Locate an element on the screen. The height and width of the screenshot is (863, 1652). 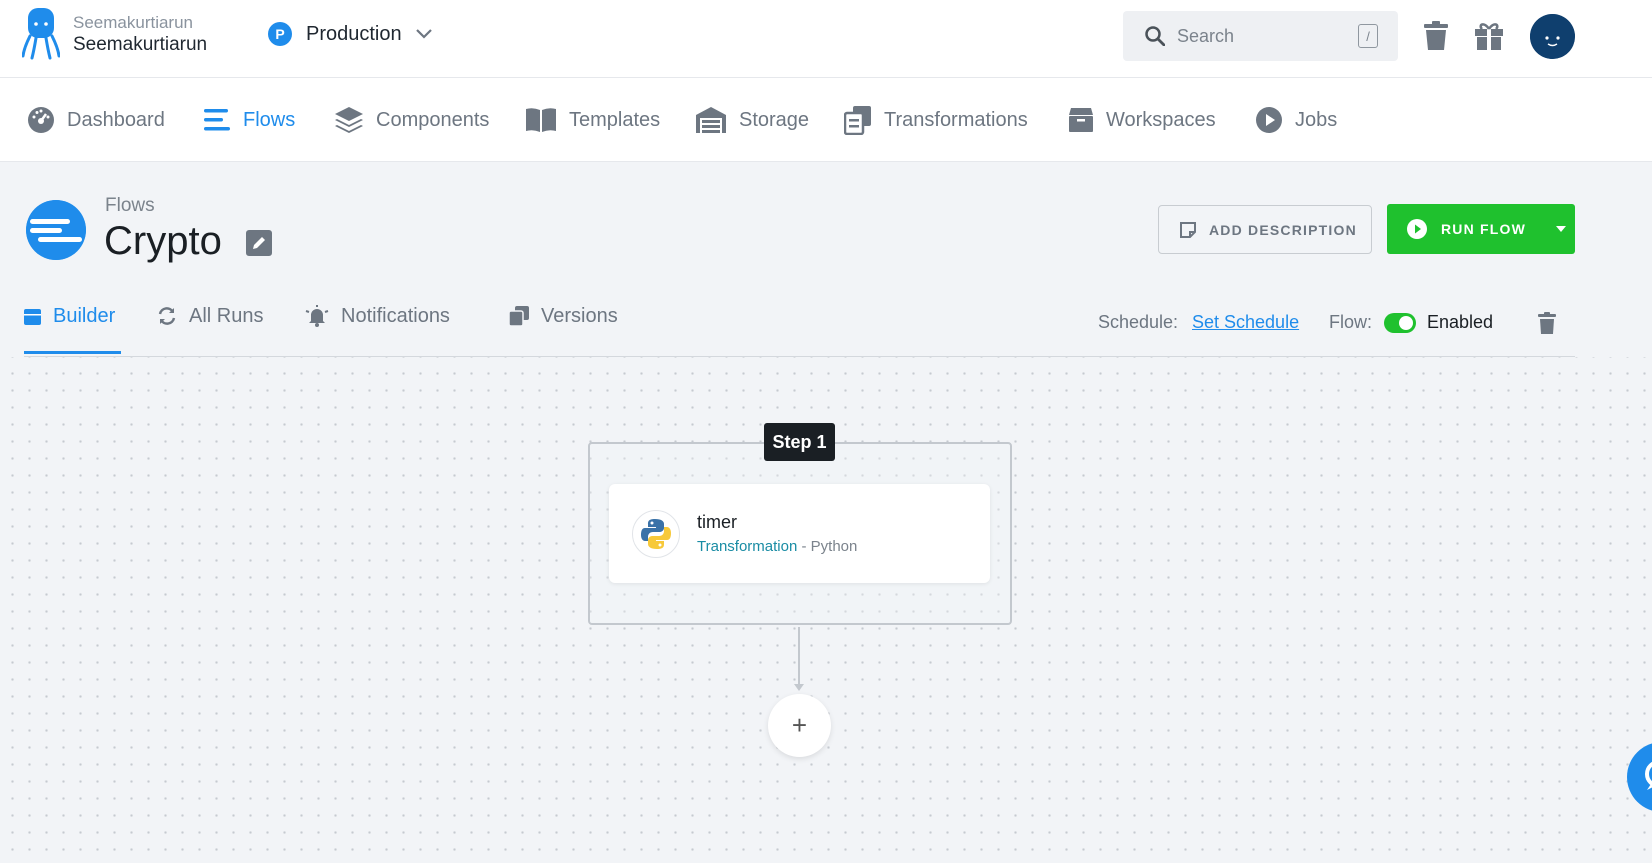
user-avatar is located at coordinates (1552, 36).